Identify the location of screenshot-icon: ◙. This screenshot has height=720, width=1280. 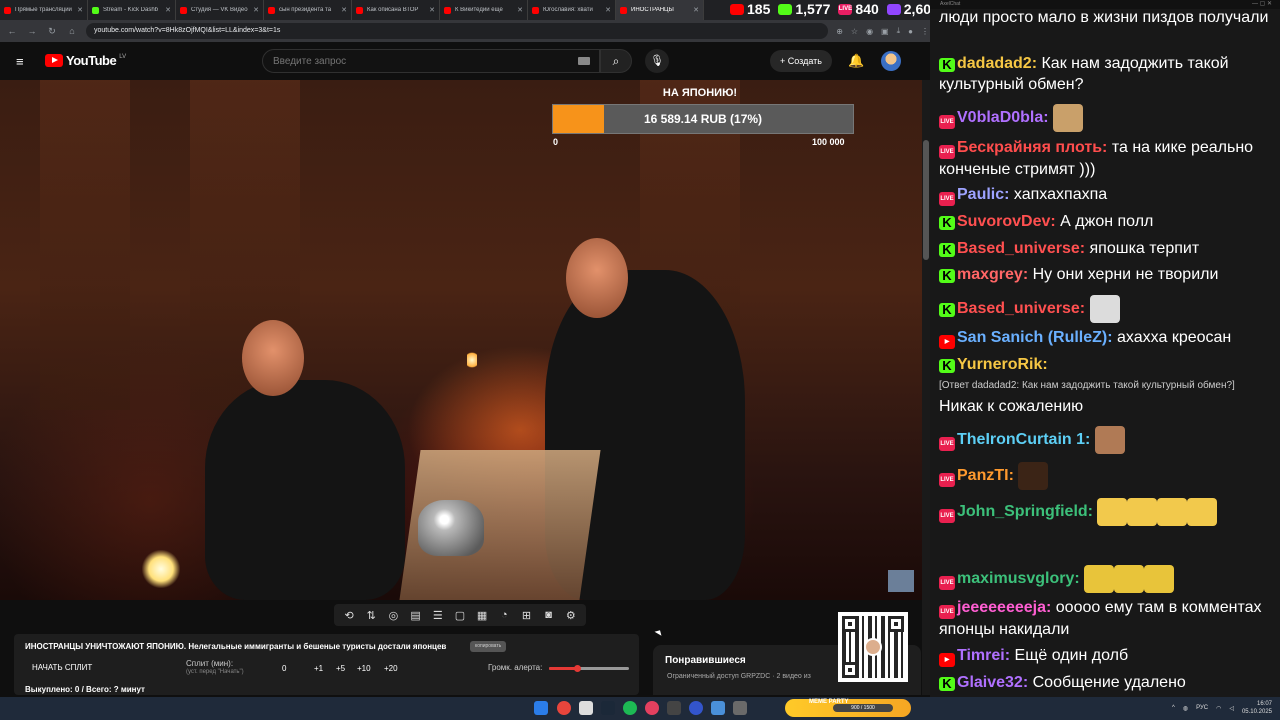
(549, 615).